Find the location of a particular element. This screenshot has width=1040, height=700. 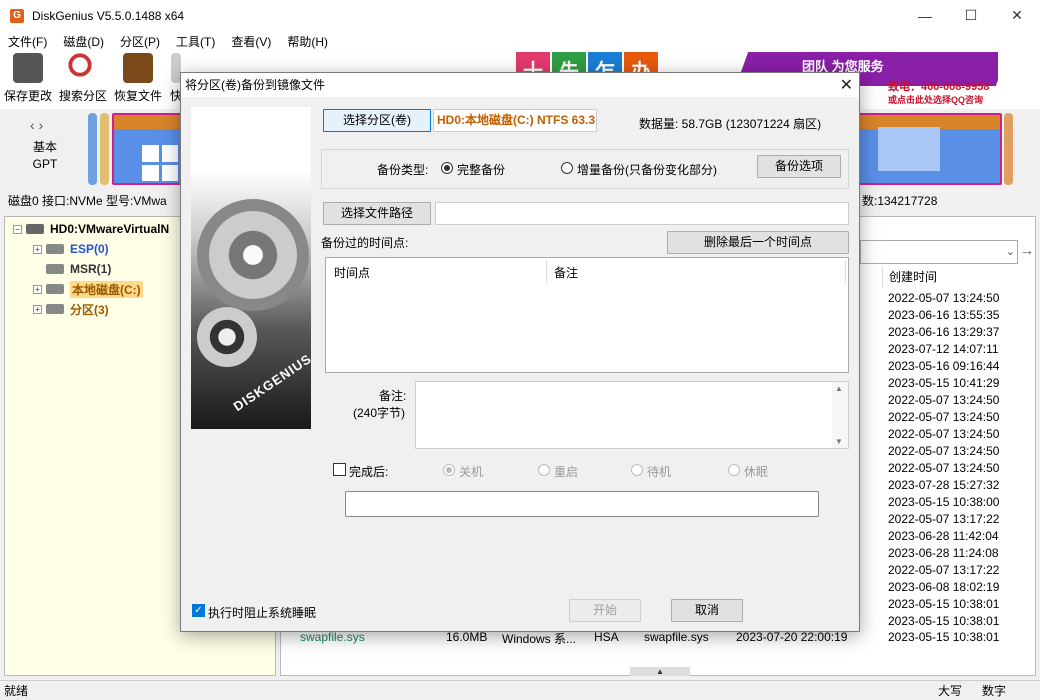

backup-options-button: 备份选项 is located at coordinates (799, 166).